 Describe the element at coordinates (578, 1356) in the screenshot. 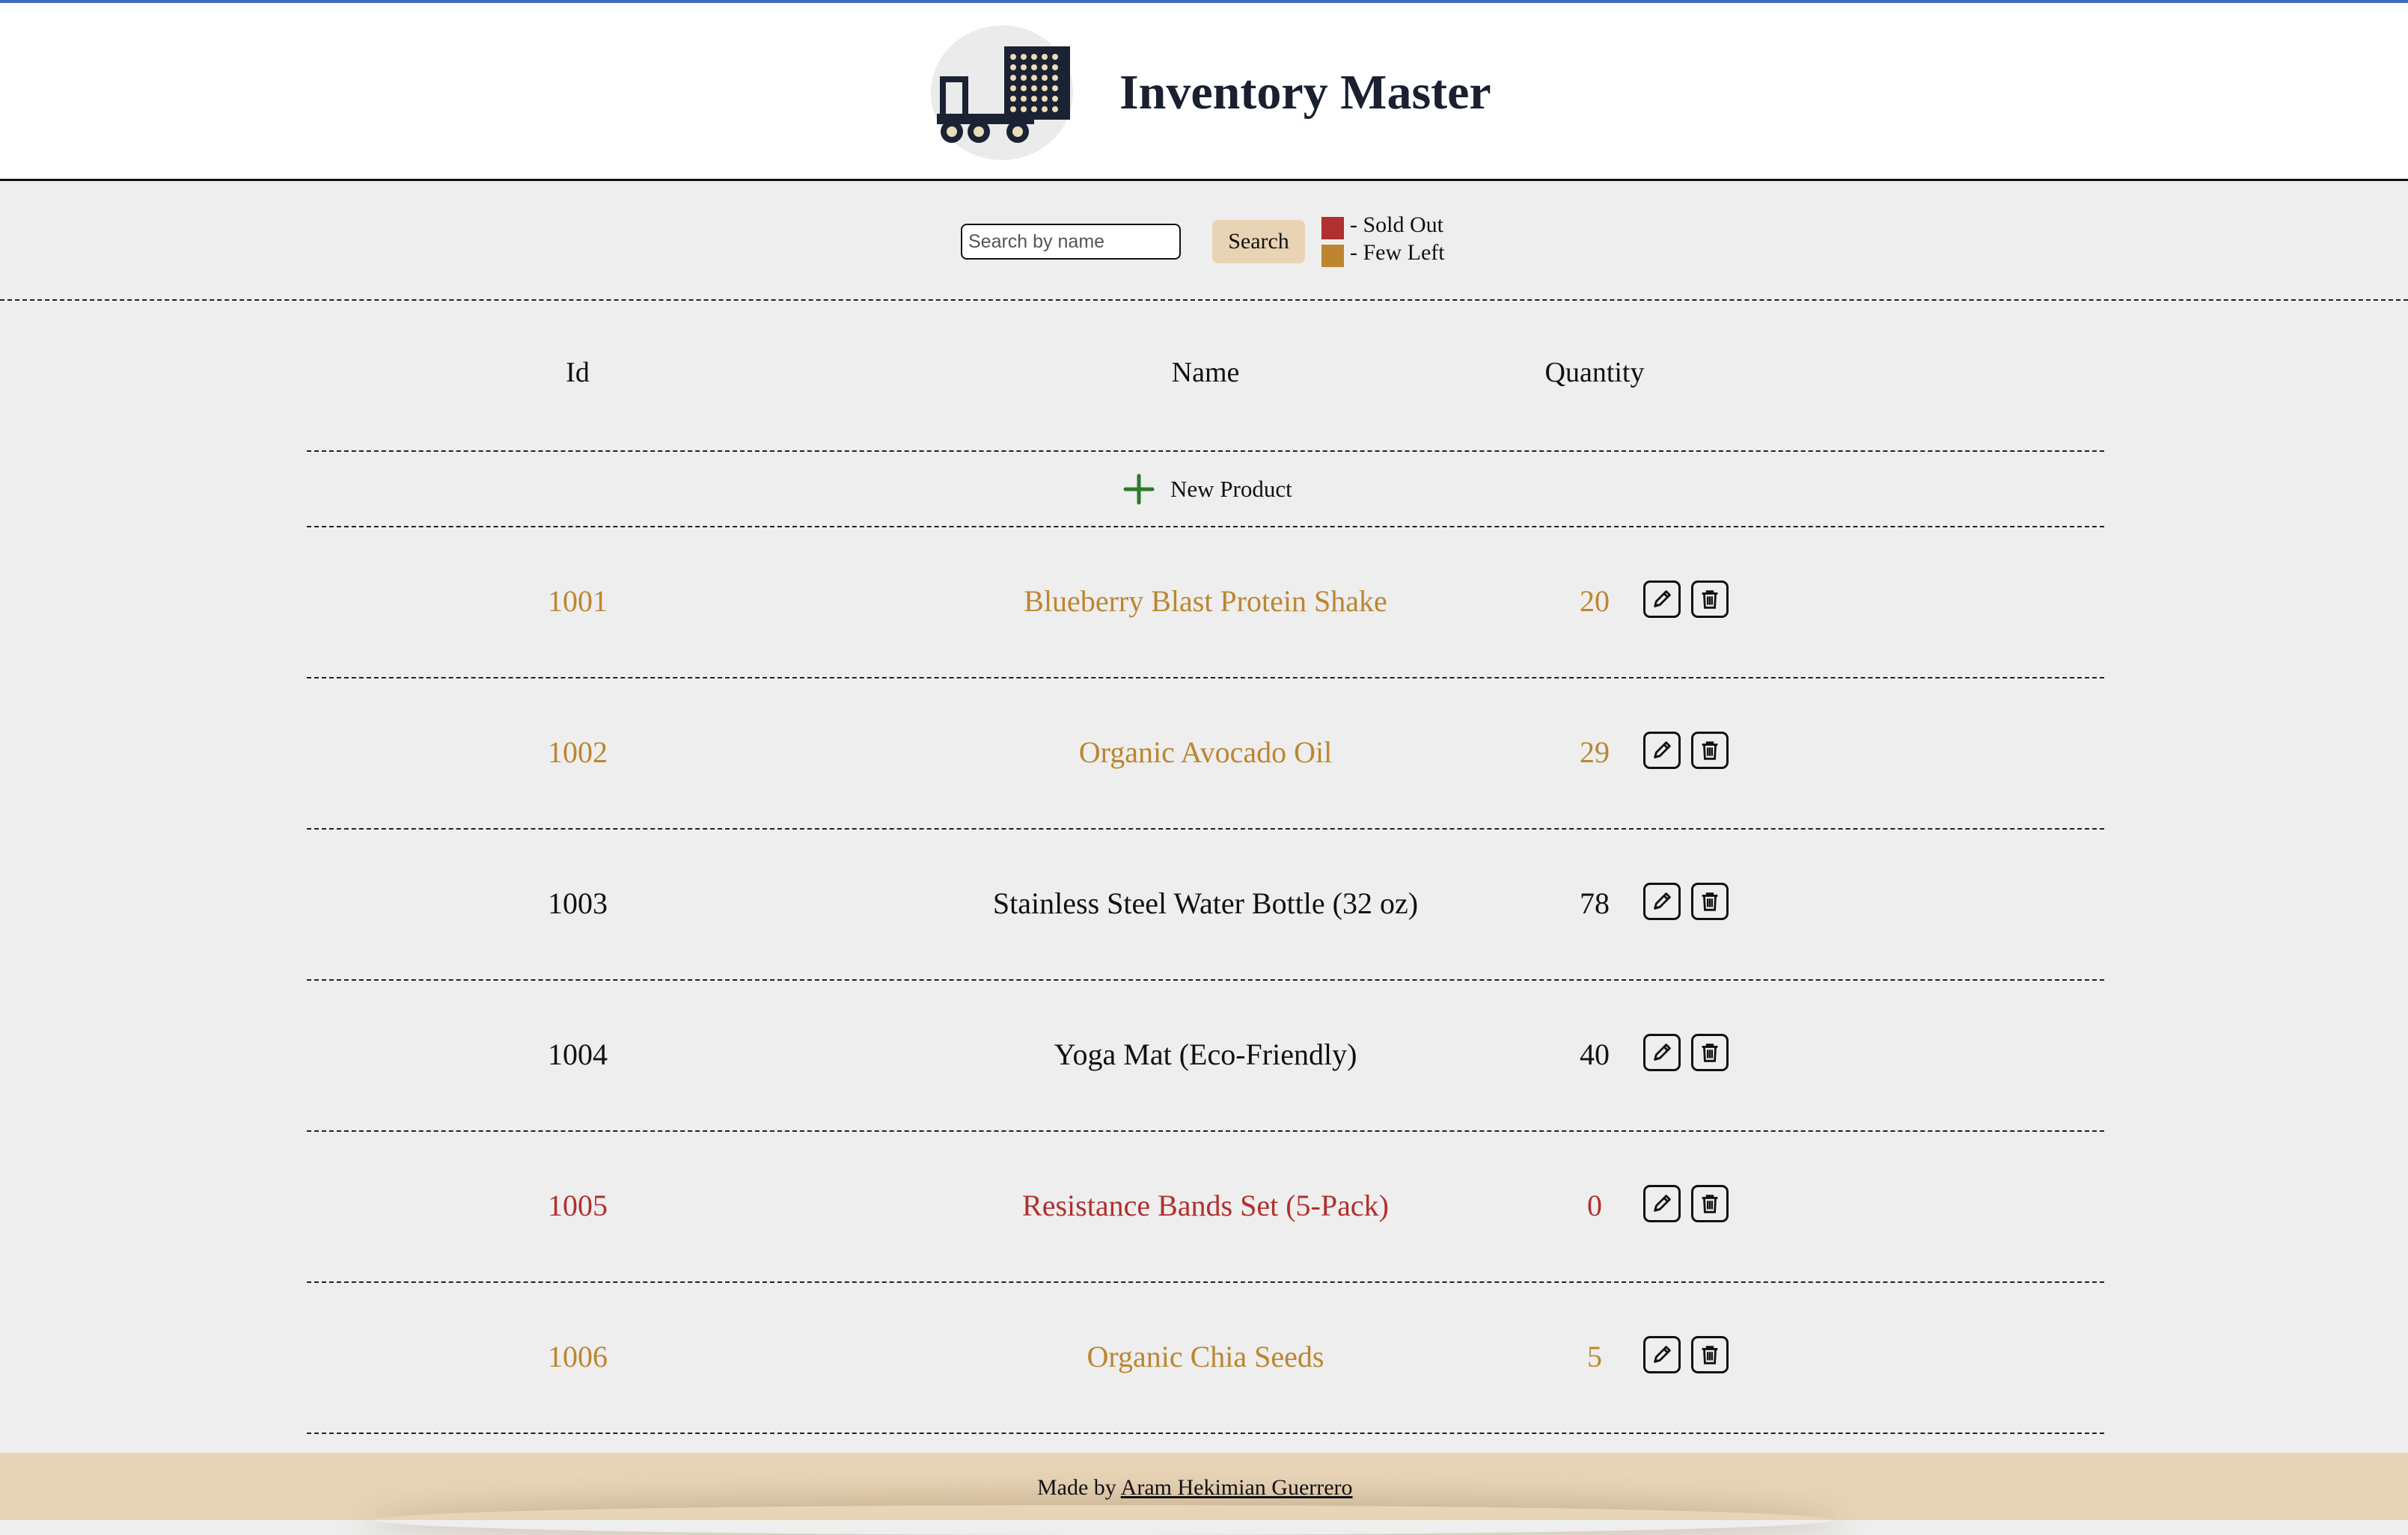

I see `product-id: 1006` at that location.